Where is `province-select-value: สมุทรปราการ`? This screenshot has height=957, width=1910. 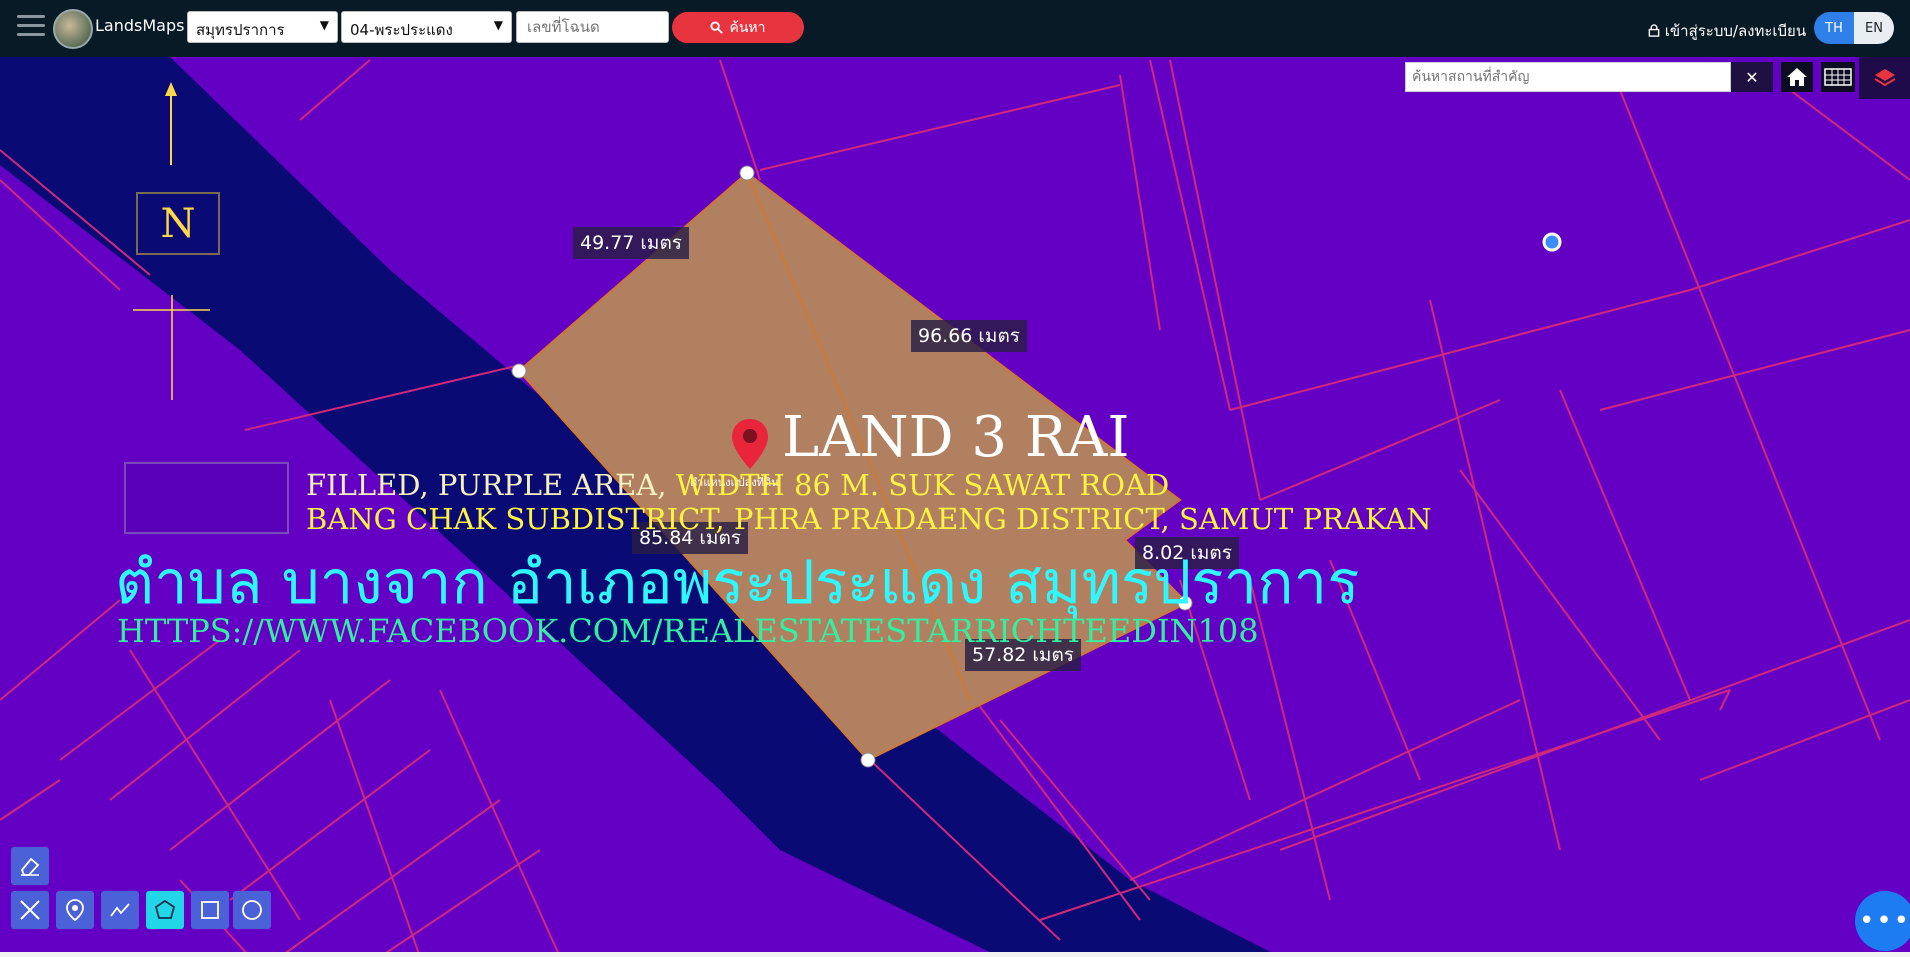 province-select-value: สมุทรปราการ is located at coordinates (240, 30).